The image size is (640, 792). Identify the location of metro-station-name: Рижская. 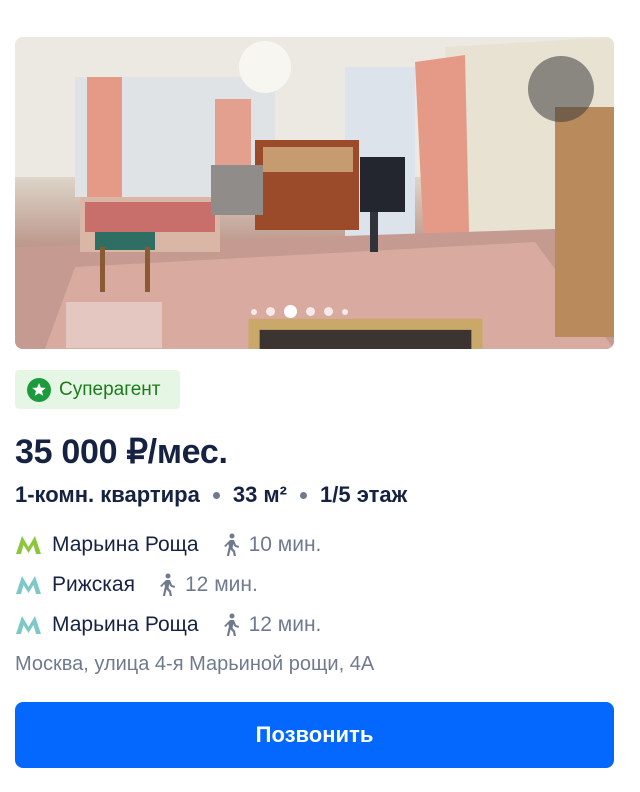
(93, 584).